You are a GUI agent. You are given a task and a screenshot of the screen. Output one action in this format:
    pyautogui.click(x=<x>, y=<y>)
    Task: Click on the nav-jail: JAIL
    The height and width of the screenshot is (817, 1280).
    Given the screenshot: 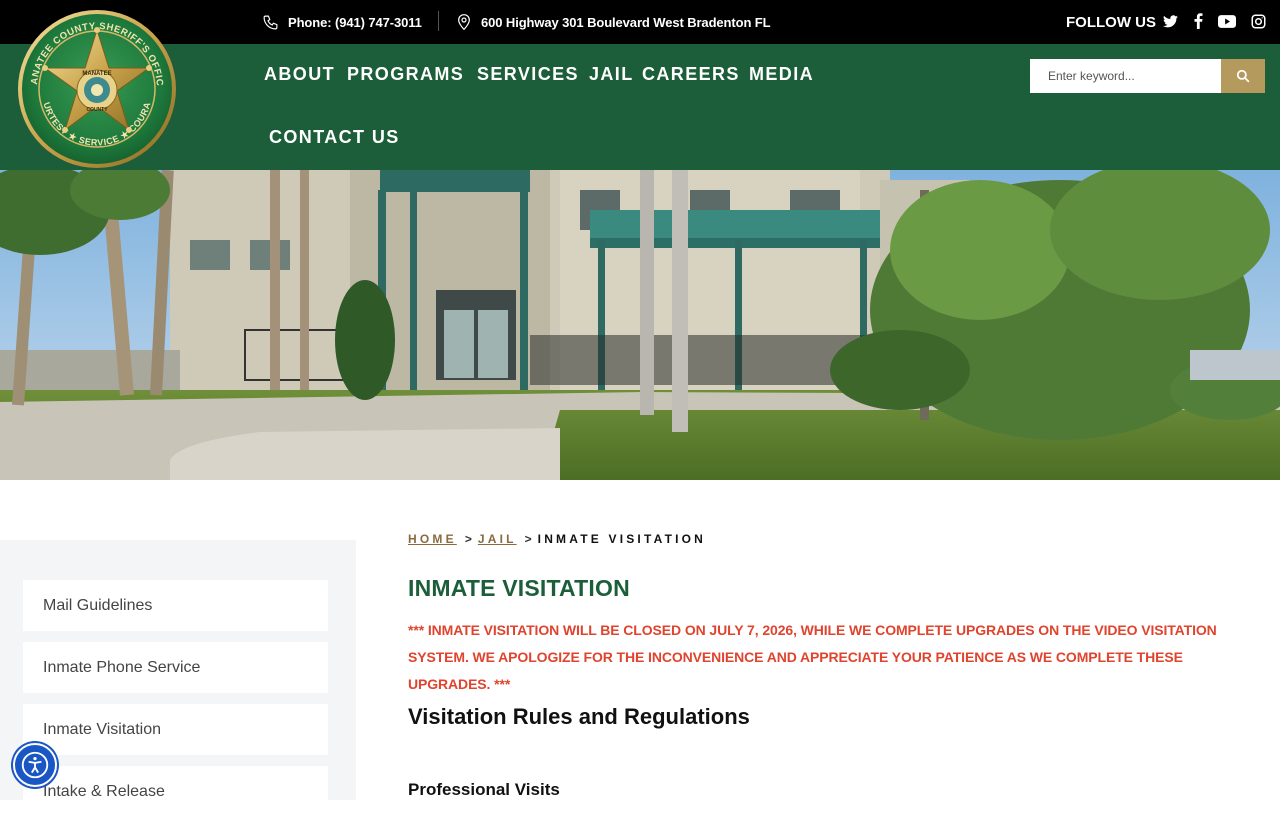 What is the action you would take?
    pyautogui.click(x=611, y=74)
    